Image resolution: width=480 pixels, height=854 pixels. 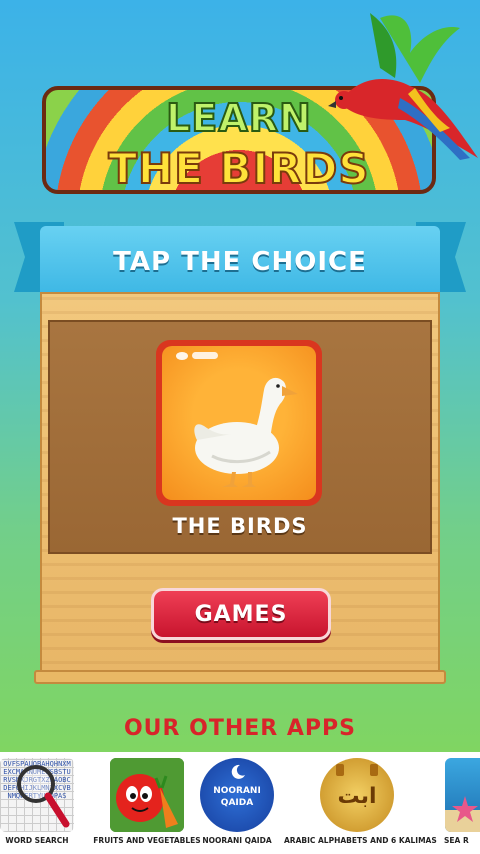 I want to click on noorani-icon-text: NOORANI, so click(x=237, y=791).